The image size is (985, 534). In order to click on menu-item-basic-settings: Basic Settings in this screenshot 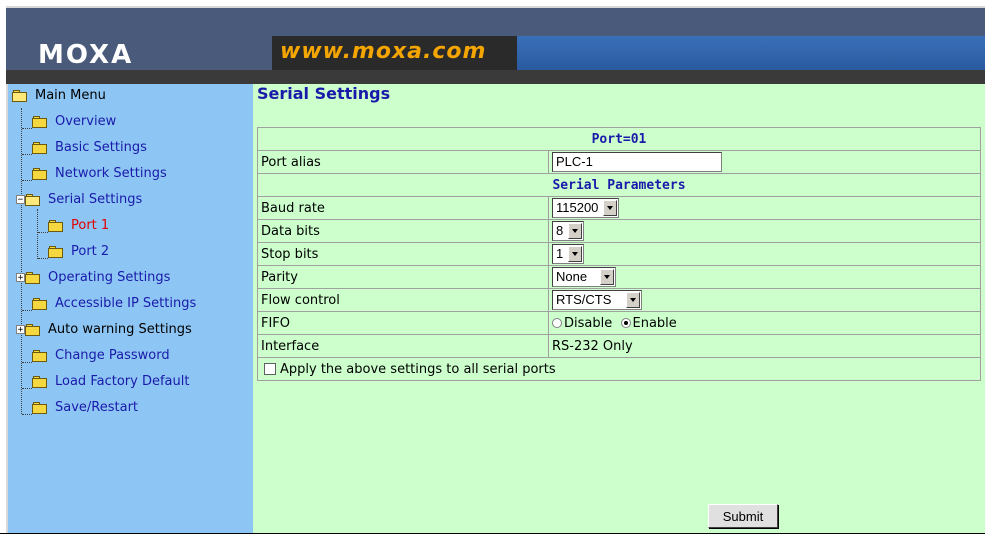, I will do `click(89, 148)`.